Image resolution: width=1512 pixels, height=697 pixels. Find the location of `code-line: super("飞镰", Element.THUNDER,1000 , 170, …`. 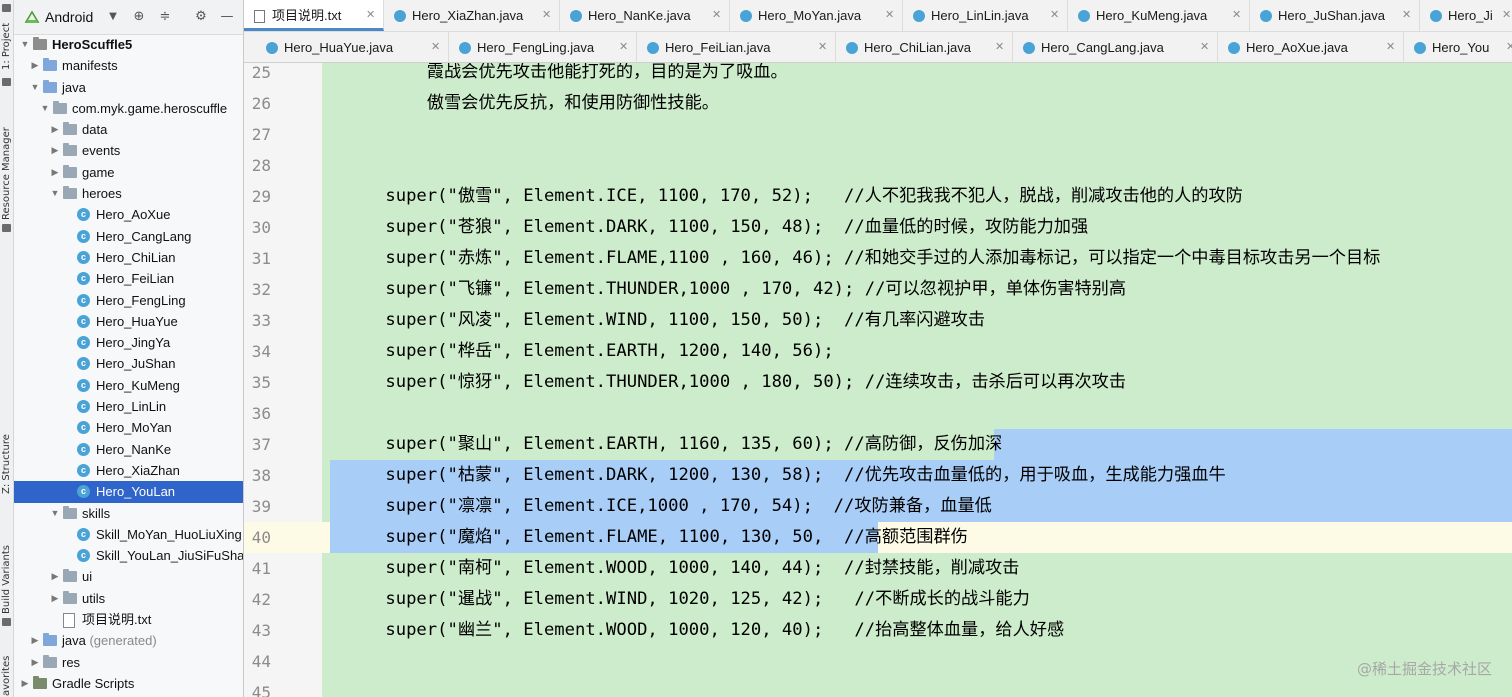

code-line: super("飞镰", Element.THUNDER,1000 , 170, … is located at coordinates (928, 289).